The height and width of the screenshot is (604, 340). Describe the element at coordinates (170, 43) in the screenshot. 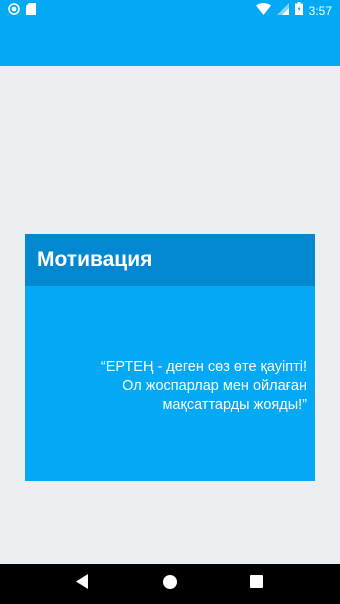

I see `app-bar` at that location.